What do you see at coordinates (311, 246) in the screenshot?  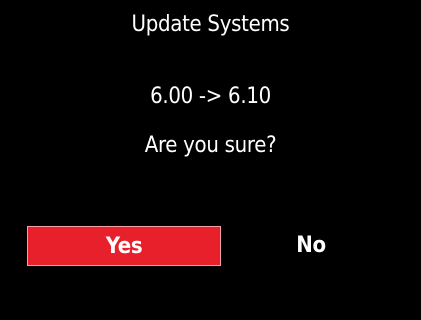 I see `no-button: No` at bounding box center [311, 246].